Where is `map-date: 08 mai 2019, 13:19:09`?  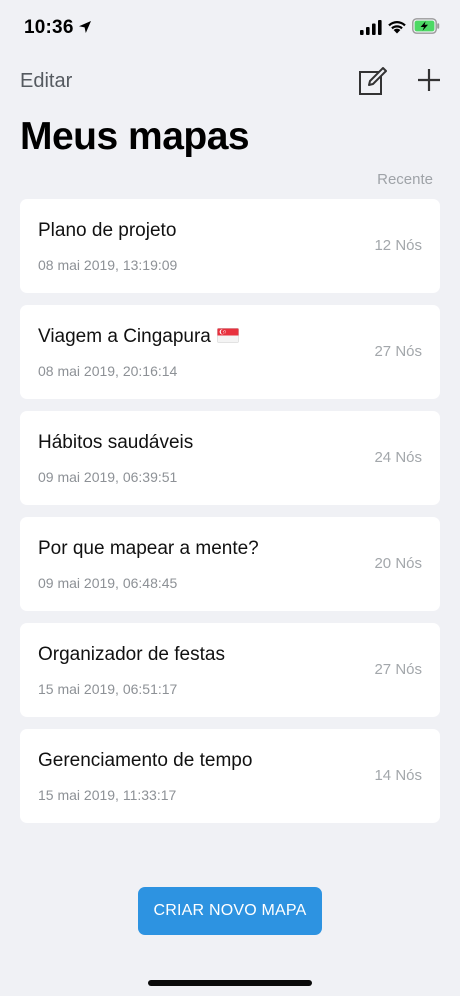
map-date: 08 mai 2019, 13:19:09 is located at coordinates (108, 265).